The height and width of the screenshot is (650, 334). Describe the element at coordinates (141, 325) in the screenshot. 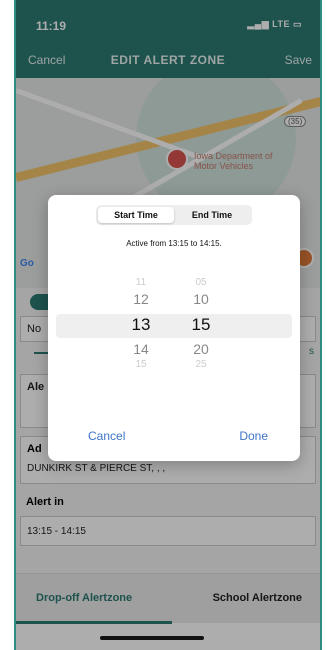

I see `hour-selected: 13` at that location.